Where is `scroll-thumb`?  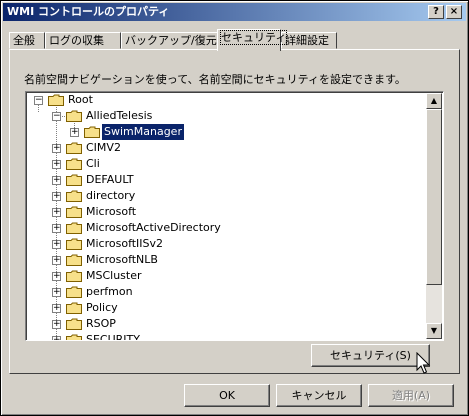
scroll-thumb is located at coordinates (434, 197).